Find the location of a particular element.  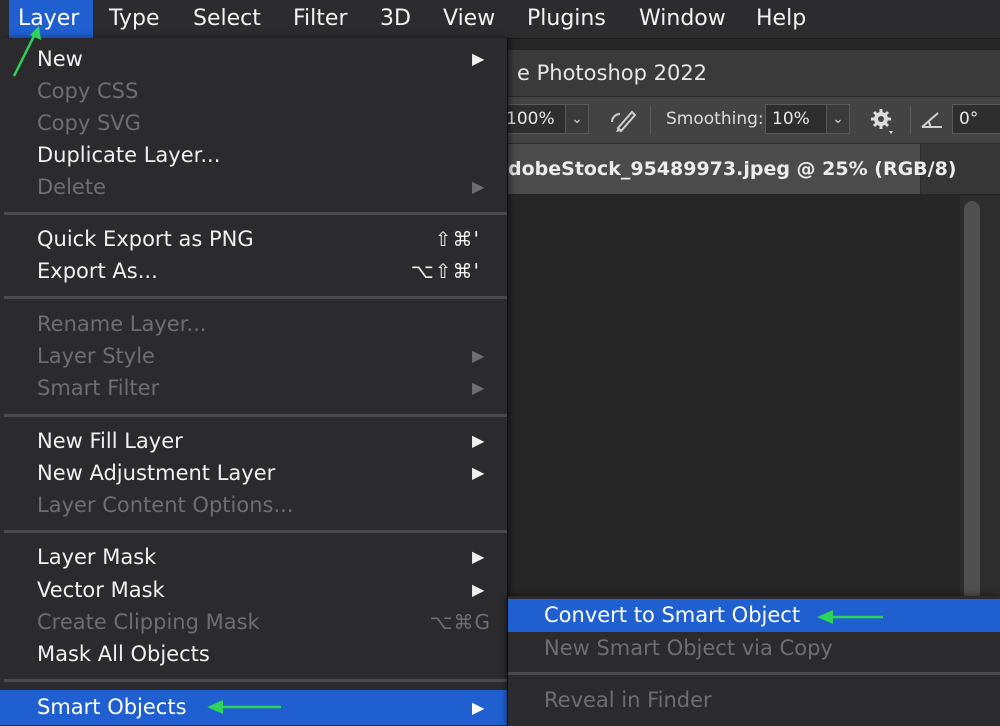

shortcut-label: ⌥⌘G is located at coordinates (460, 622).